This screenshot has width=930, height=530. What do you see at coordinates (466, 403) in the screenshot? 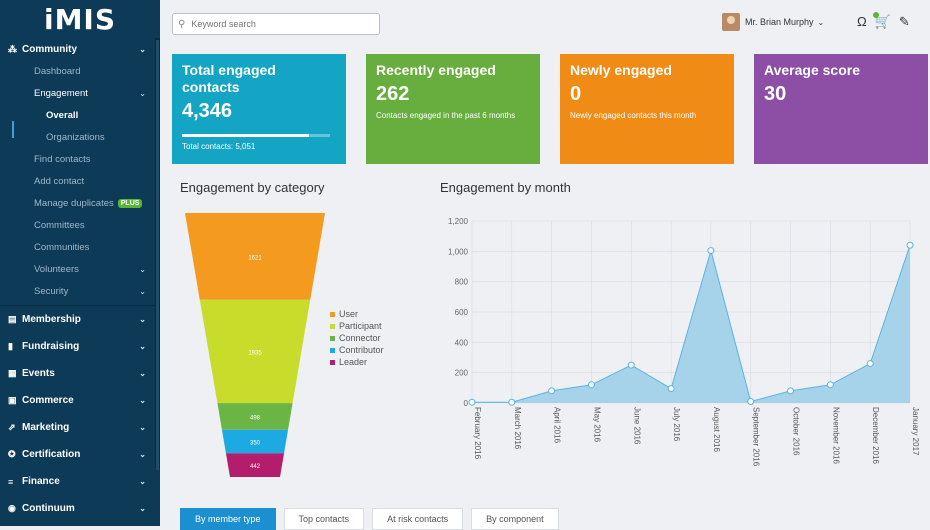
I see `y-tick-label: 0` at bounding box center [466, 403].